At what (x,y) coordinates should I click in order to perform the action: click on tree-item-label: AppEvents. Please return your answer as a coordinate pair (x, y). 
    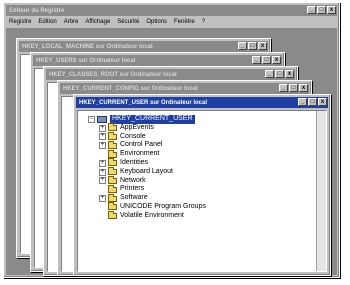
    Looking at the image, I should click on (137, 127).